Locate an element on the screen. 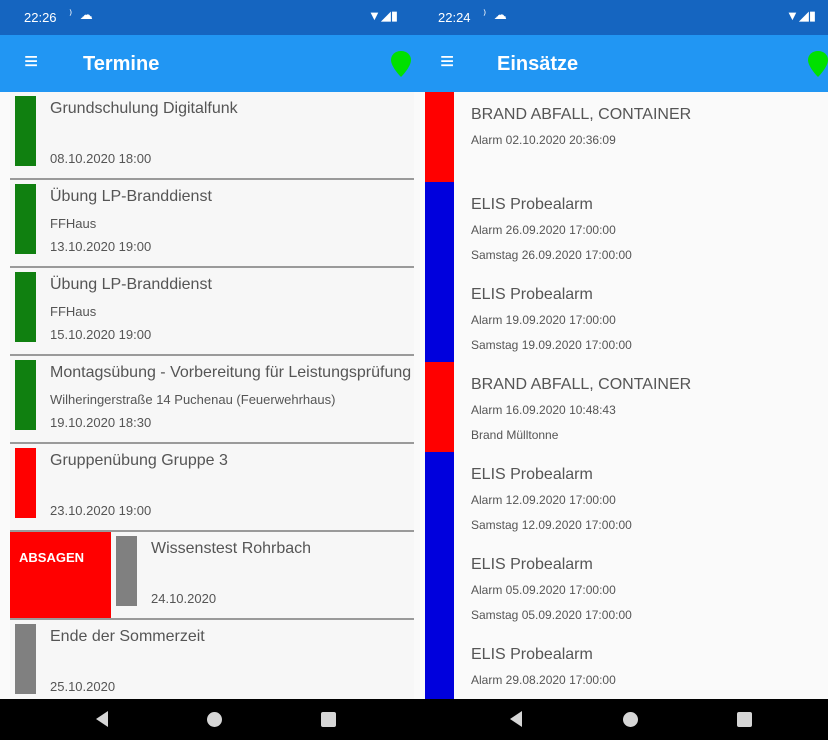  page-title: Termine is located at coordinates (121, 64).